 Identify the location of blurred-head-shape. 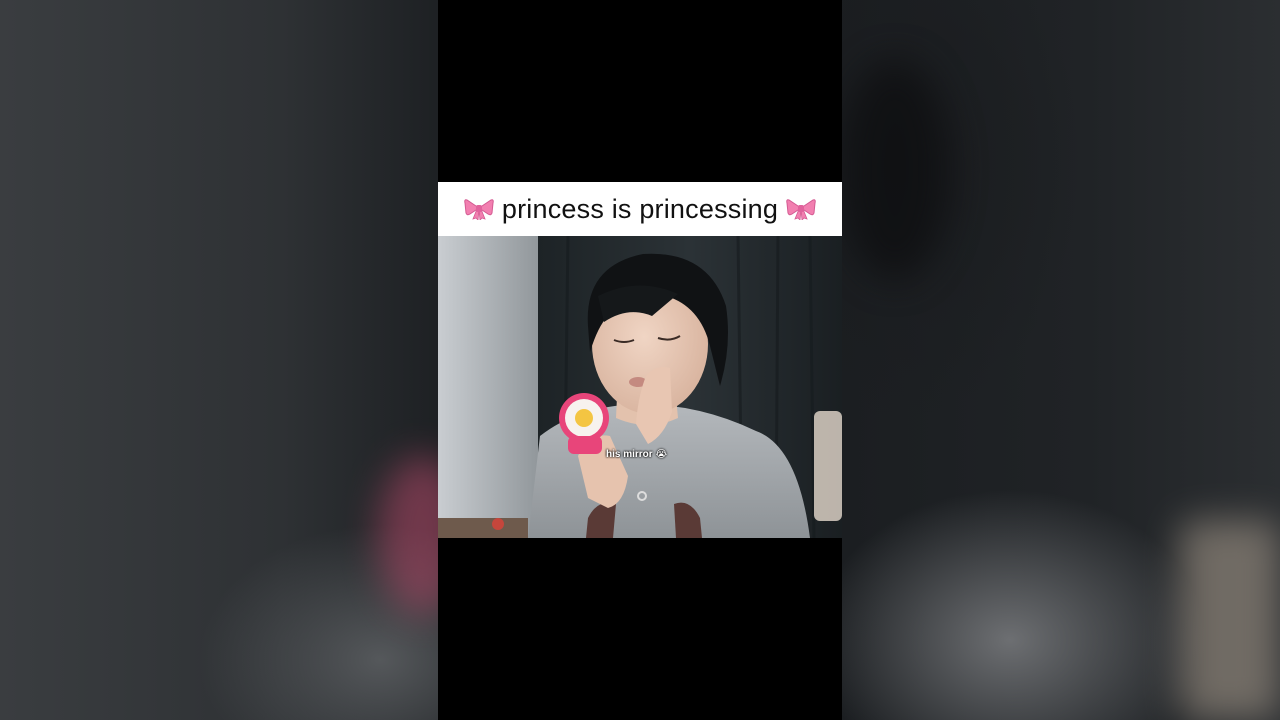
(895, 170).